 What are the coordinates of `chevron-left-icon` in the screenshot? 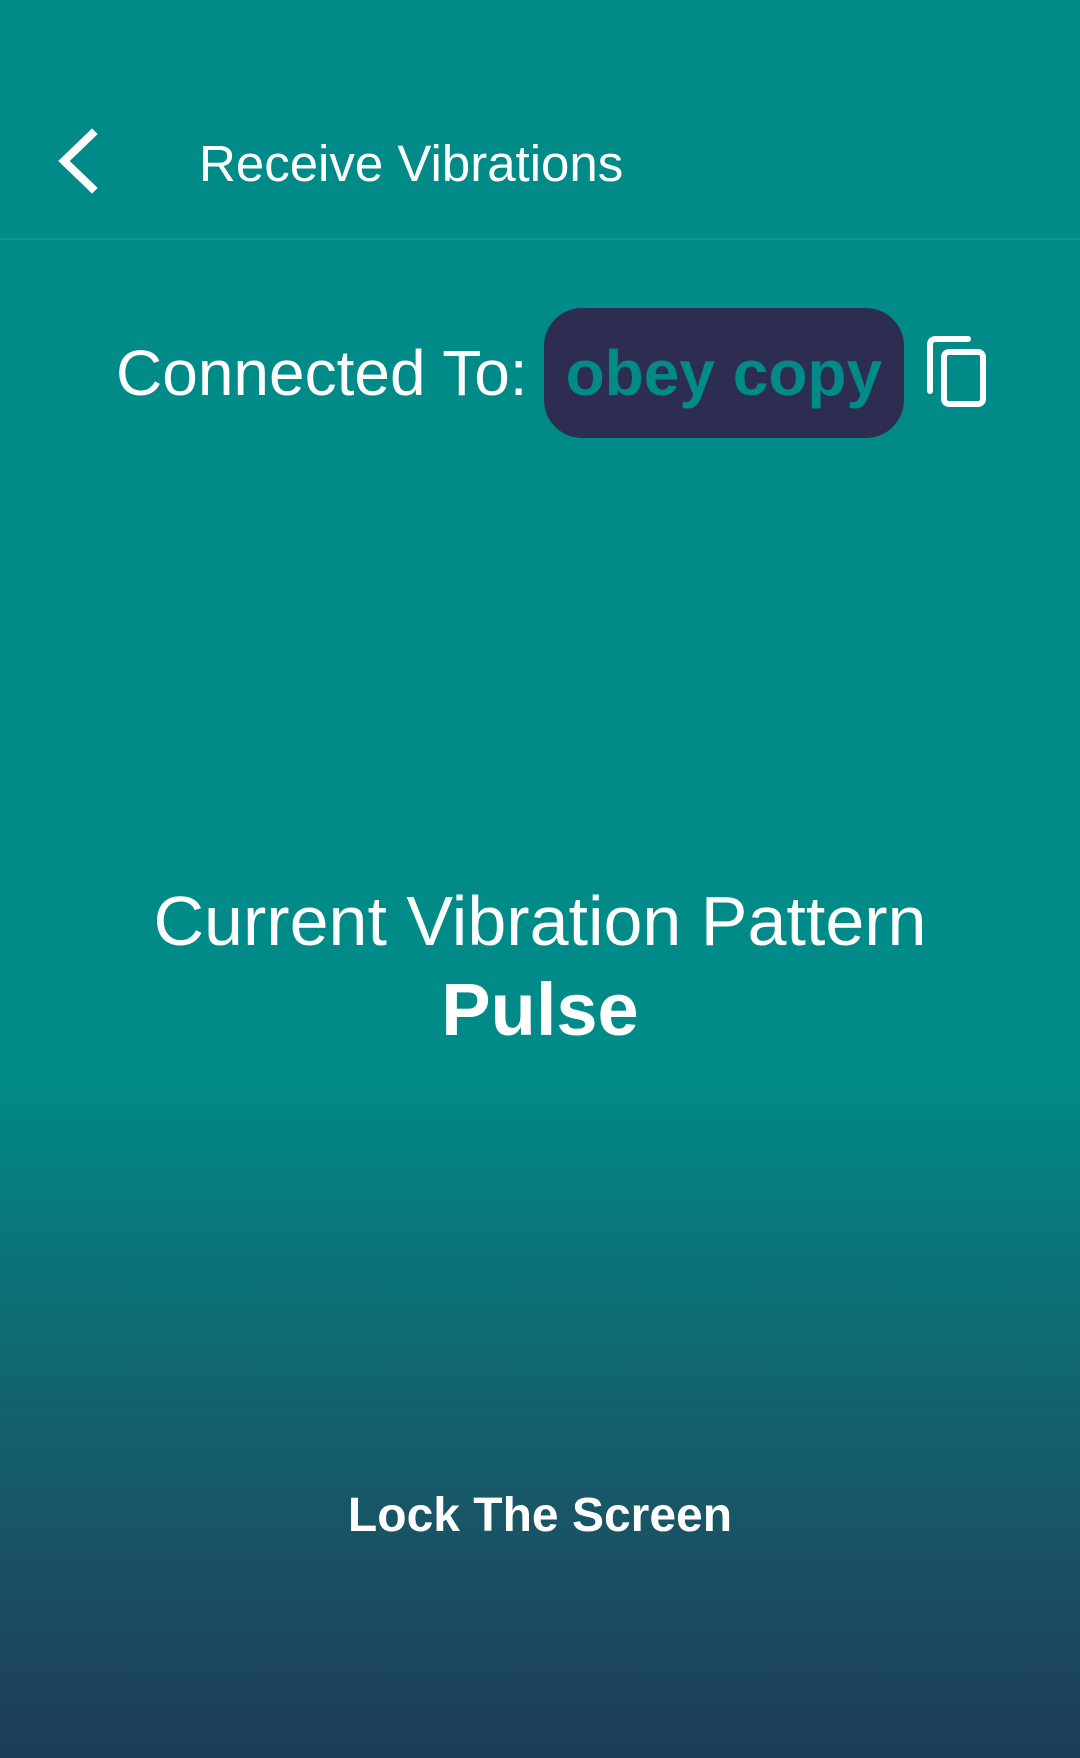 It's located at (76, 163).